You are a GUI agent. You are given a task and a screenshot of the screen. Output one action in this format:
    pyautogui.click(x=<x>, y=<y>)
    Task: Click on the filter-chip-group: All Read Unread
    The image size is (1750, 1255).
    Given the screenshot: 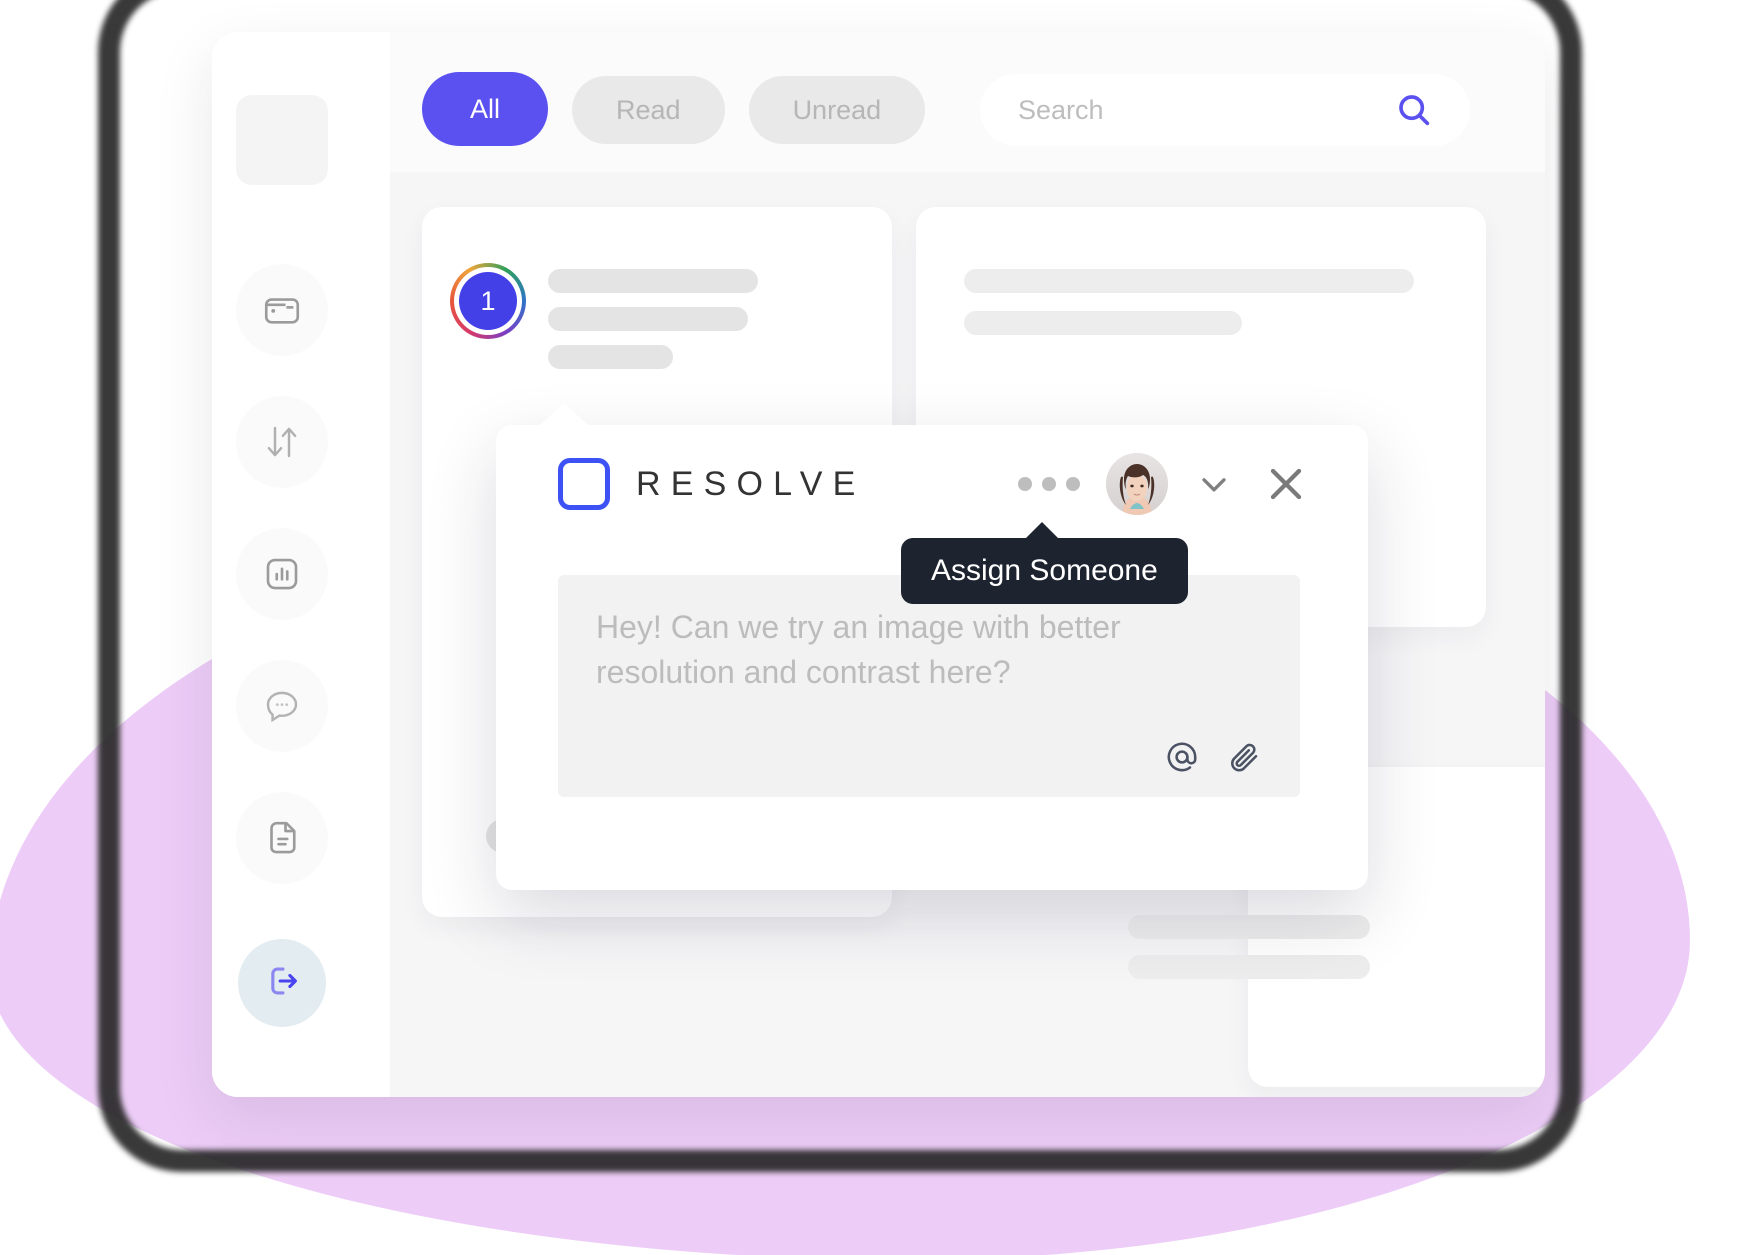 What is the action you would take?
    pyautogui.click(x=674, y=109)
    